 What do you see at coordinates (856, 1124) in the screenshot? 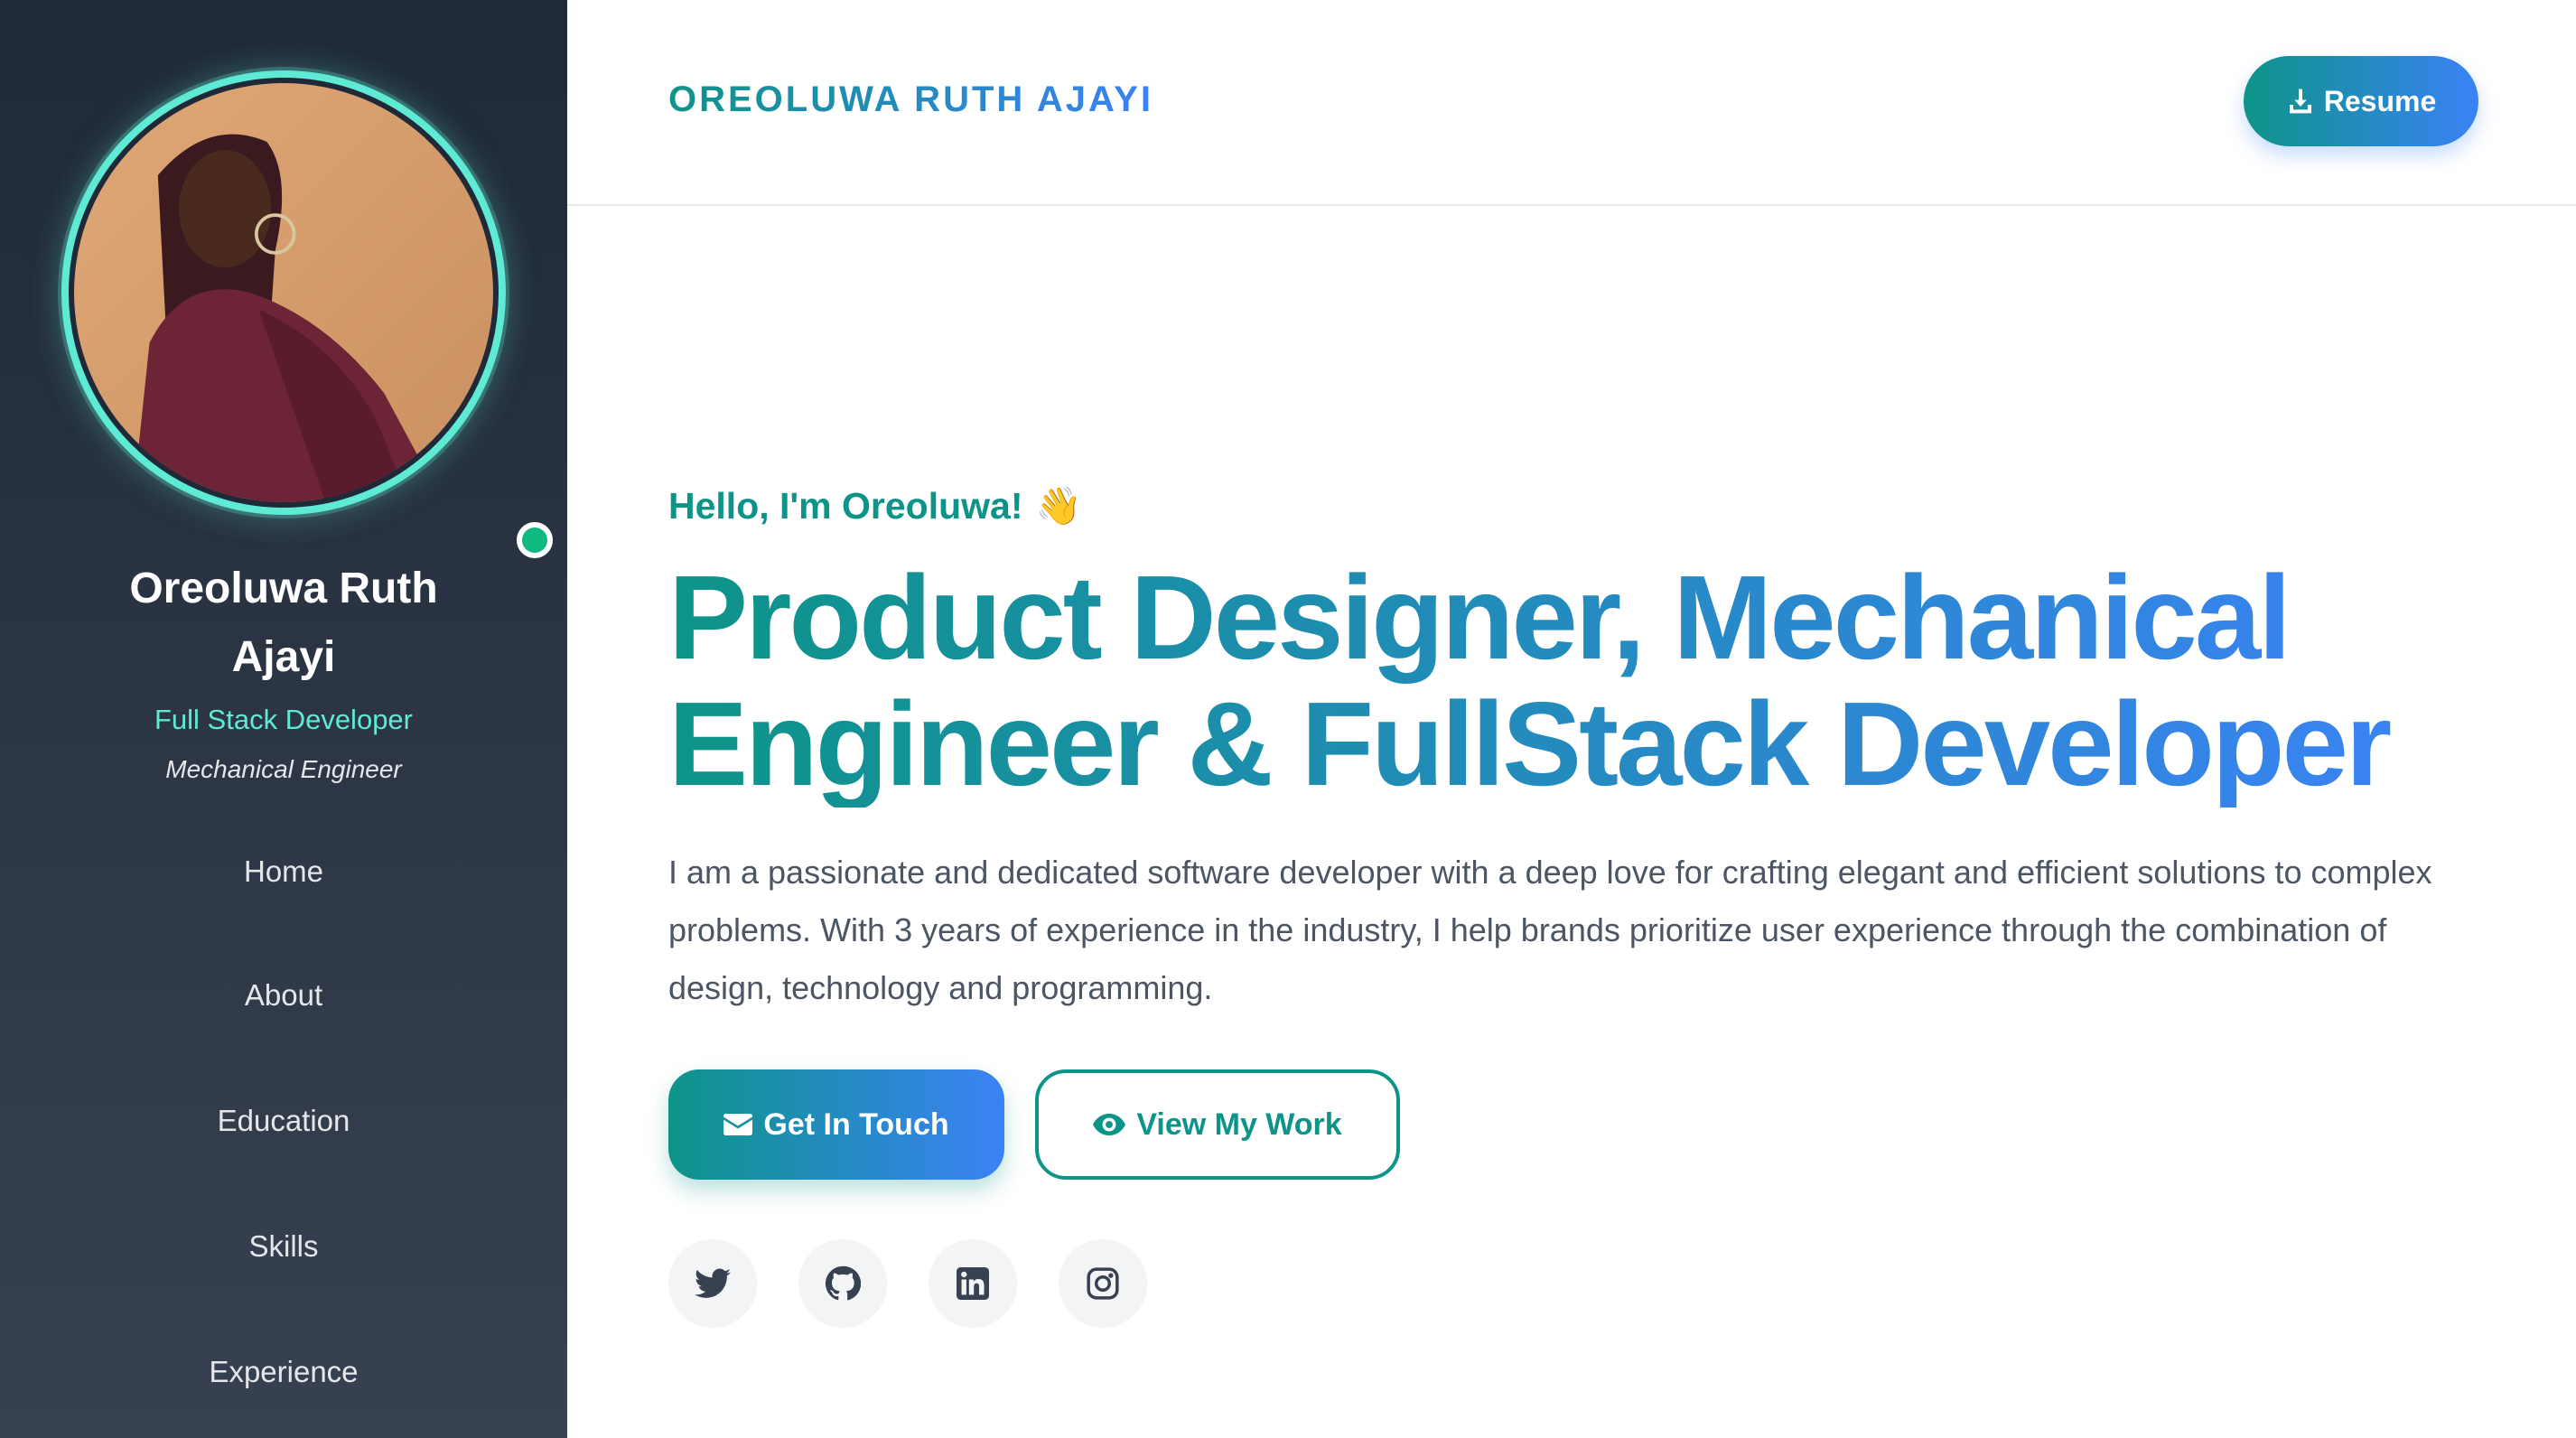
I see `get-in-touch-label: Get In Touch` at bounding box center [856, 1124].